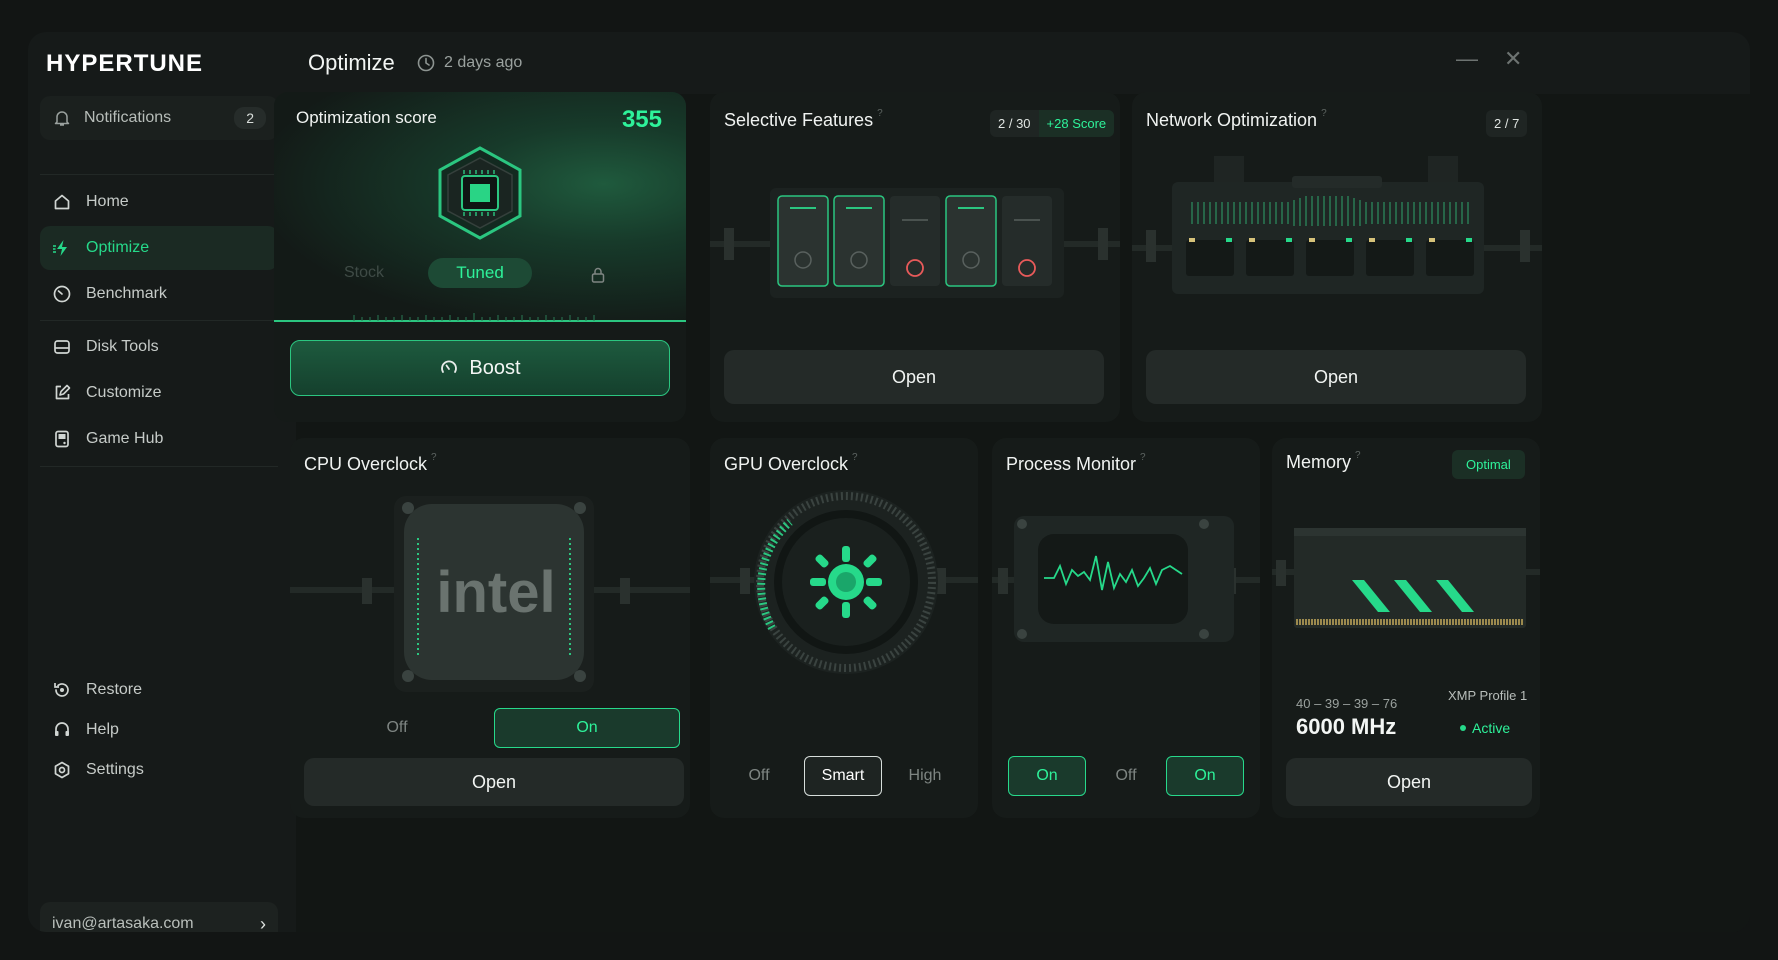  I want to click on gpu-high-option: High, so click(925, 776).